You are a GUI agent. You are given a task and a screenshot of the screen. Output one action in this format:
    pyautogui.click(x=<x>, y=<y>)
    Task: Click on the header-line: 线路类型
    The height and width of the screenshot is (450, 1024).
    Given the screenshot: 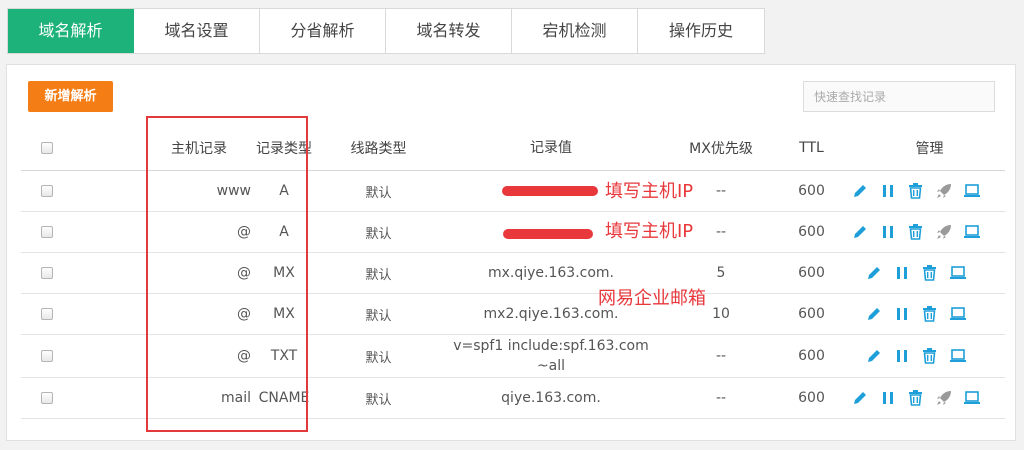 What is the action you would take?
    pyautogui.click(x=378, y=148)
    